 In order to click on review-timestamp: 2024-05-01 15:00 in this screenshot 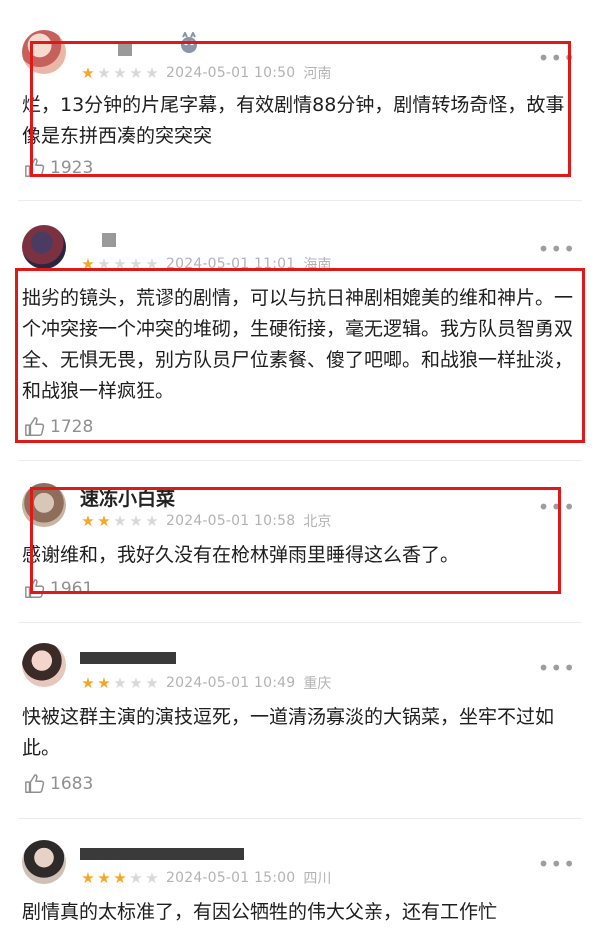, I will do `click(231, 878)`.